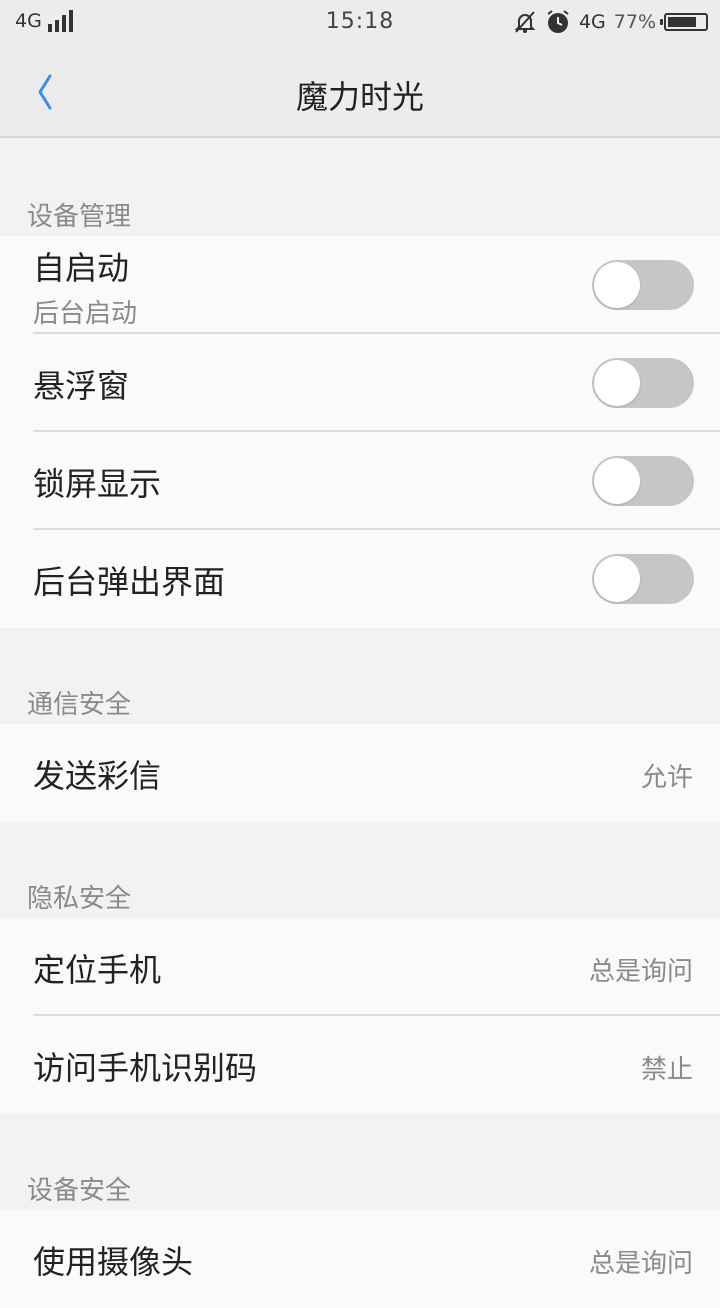 The image size is (720, 1308). I want to click on setting-row-lockscreen-display: 锁屏显示, so click(360, 481).